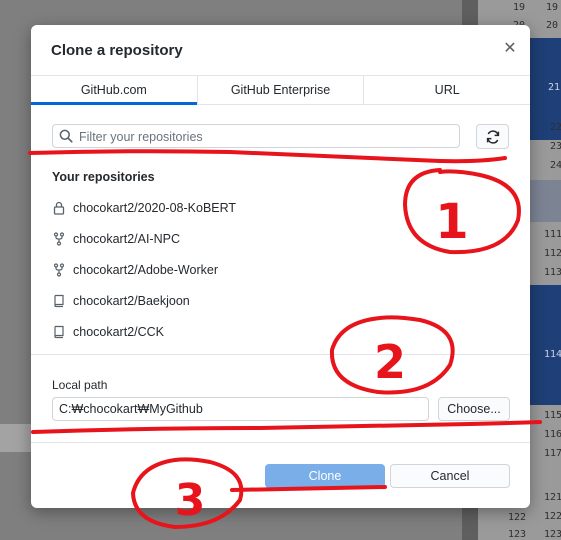 The width and height of the screenshot is (561, 540). What do you see at coordinates (552, 234) in the screenshot?
I see `line-number: 111` at bounding box center [552, 234].